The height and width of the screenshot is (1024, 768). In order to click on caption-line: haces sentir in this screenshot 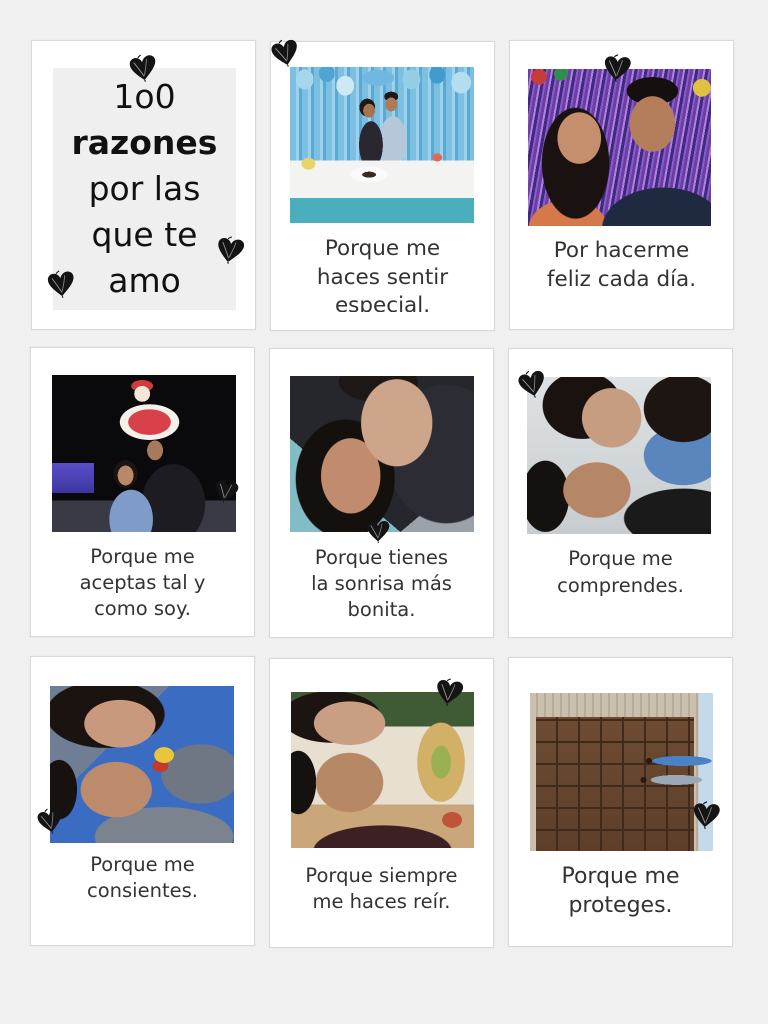, I will do `click(382, 277)`.